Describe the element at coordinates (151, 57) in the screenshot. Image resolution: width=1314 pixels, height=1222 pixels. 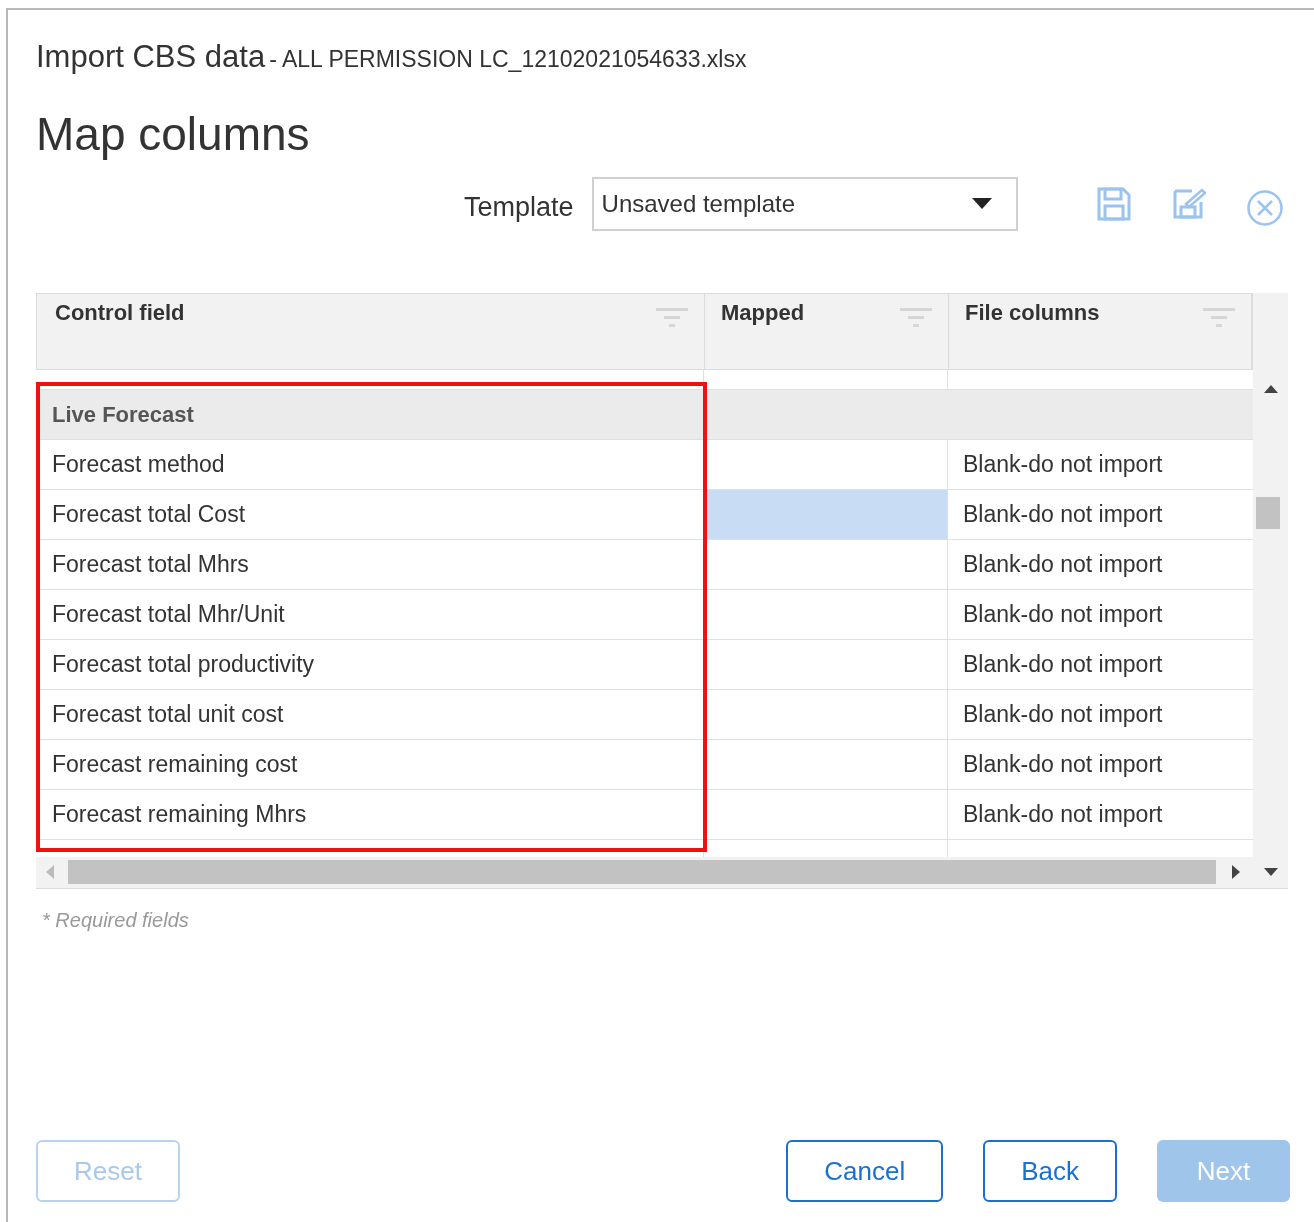
I see `dialog-title: Import CBS data` at that location.